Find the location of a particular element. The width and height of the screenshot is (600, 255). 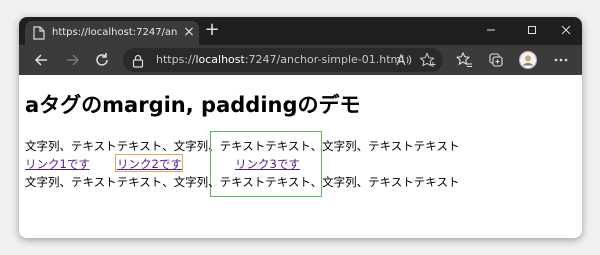

forward-icon is located at coordinates (73, 60).